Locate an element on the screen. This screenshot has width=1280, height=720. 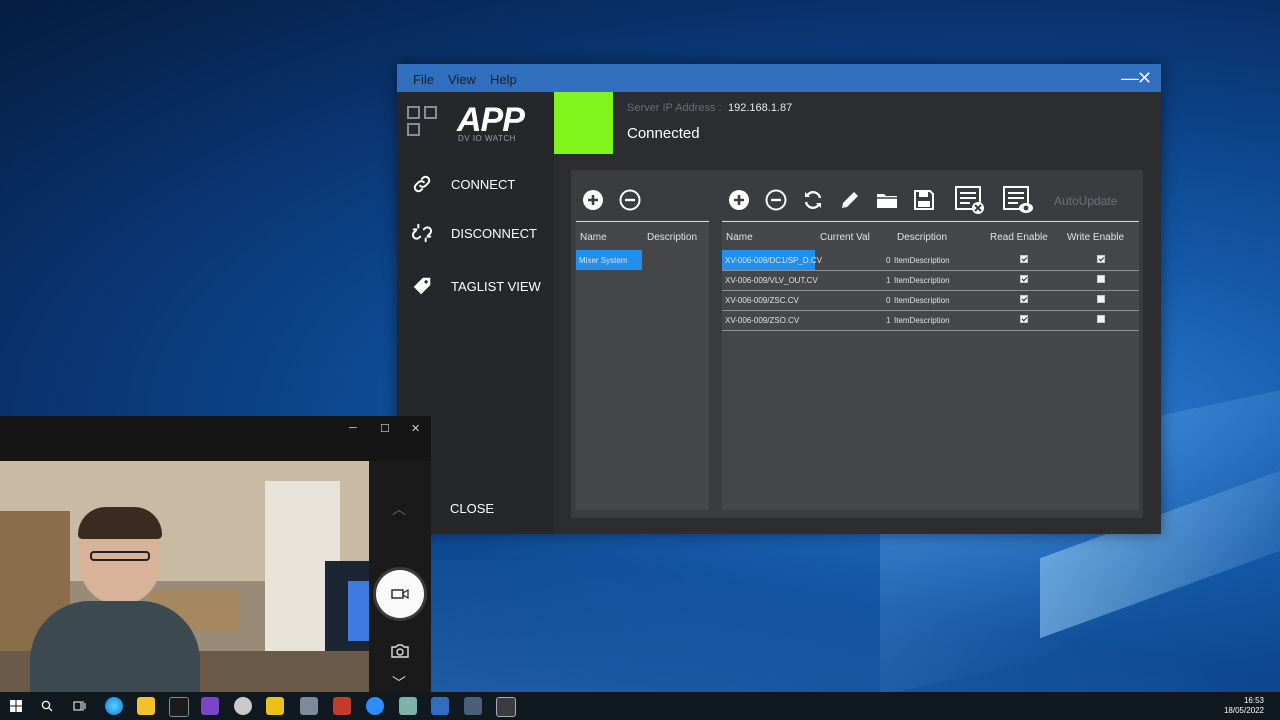
video-camera-icon is located at coordinates (400, 594).